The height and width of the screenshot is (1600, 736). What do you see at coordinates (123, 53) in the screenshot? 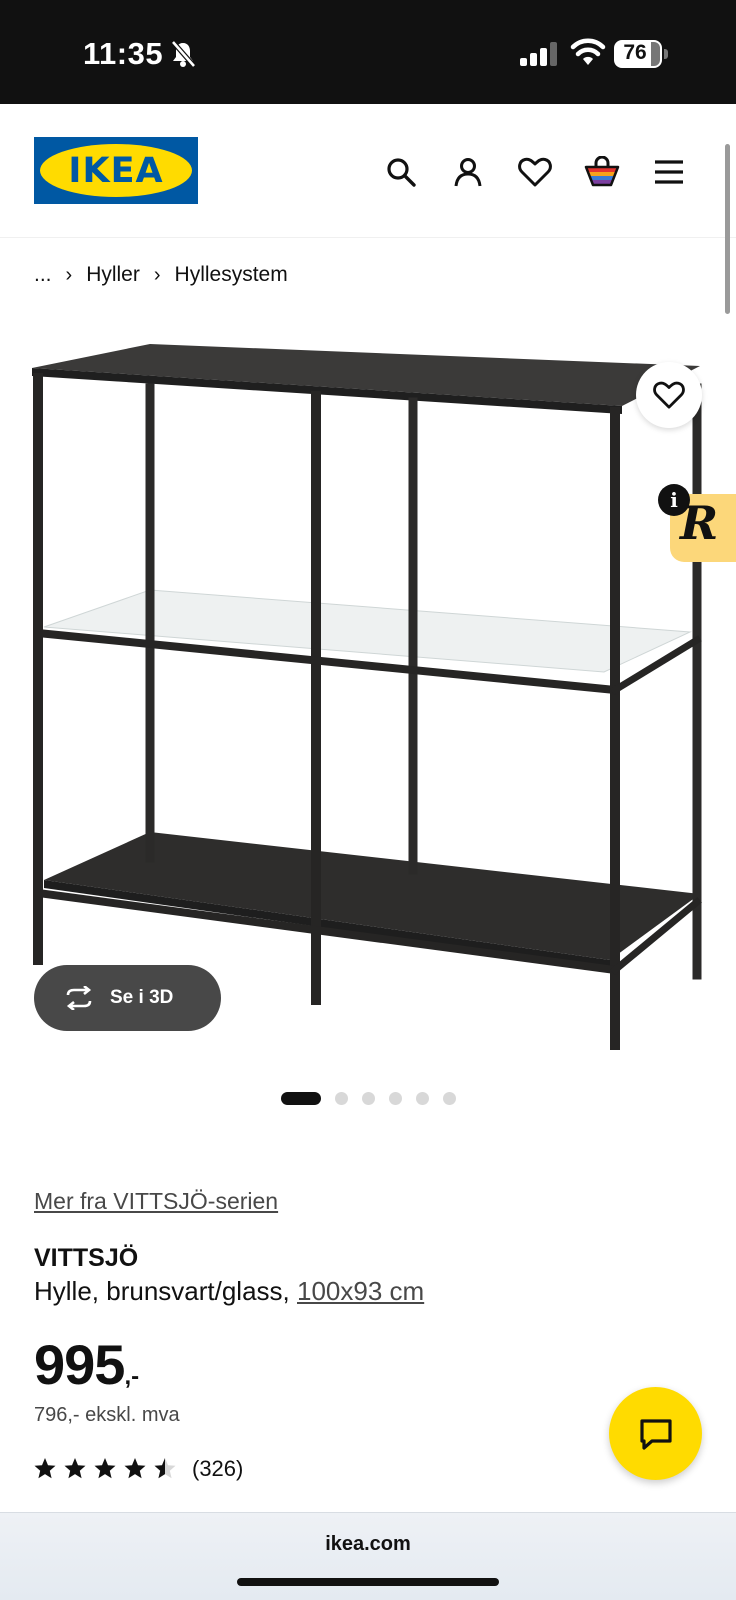
I see `status-time: 11:35` at bounding box center [123, 53].